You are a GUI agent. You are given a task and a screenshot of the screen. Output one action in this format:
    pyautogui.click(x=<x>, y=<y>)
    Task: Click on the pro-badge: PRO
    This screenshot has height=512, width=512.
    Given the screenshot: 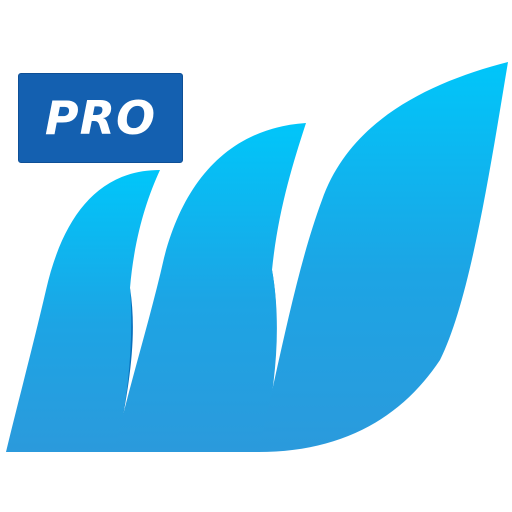 What is the action you would take?
    pyautogui.click(x=100, y=118)
    